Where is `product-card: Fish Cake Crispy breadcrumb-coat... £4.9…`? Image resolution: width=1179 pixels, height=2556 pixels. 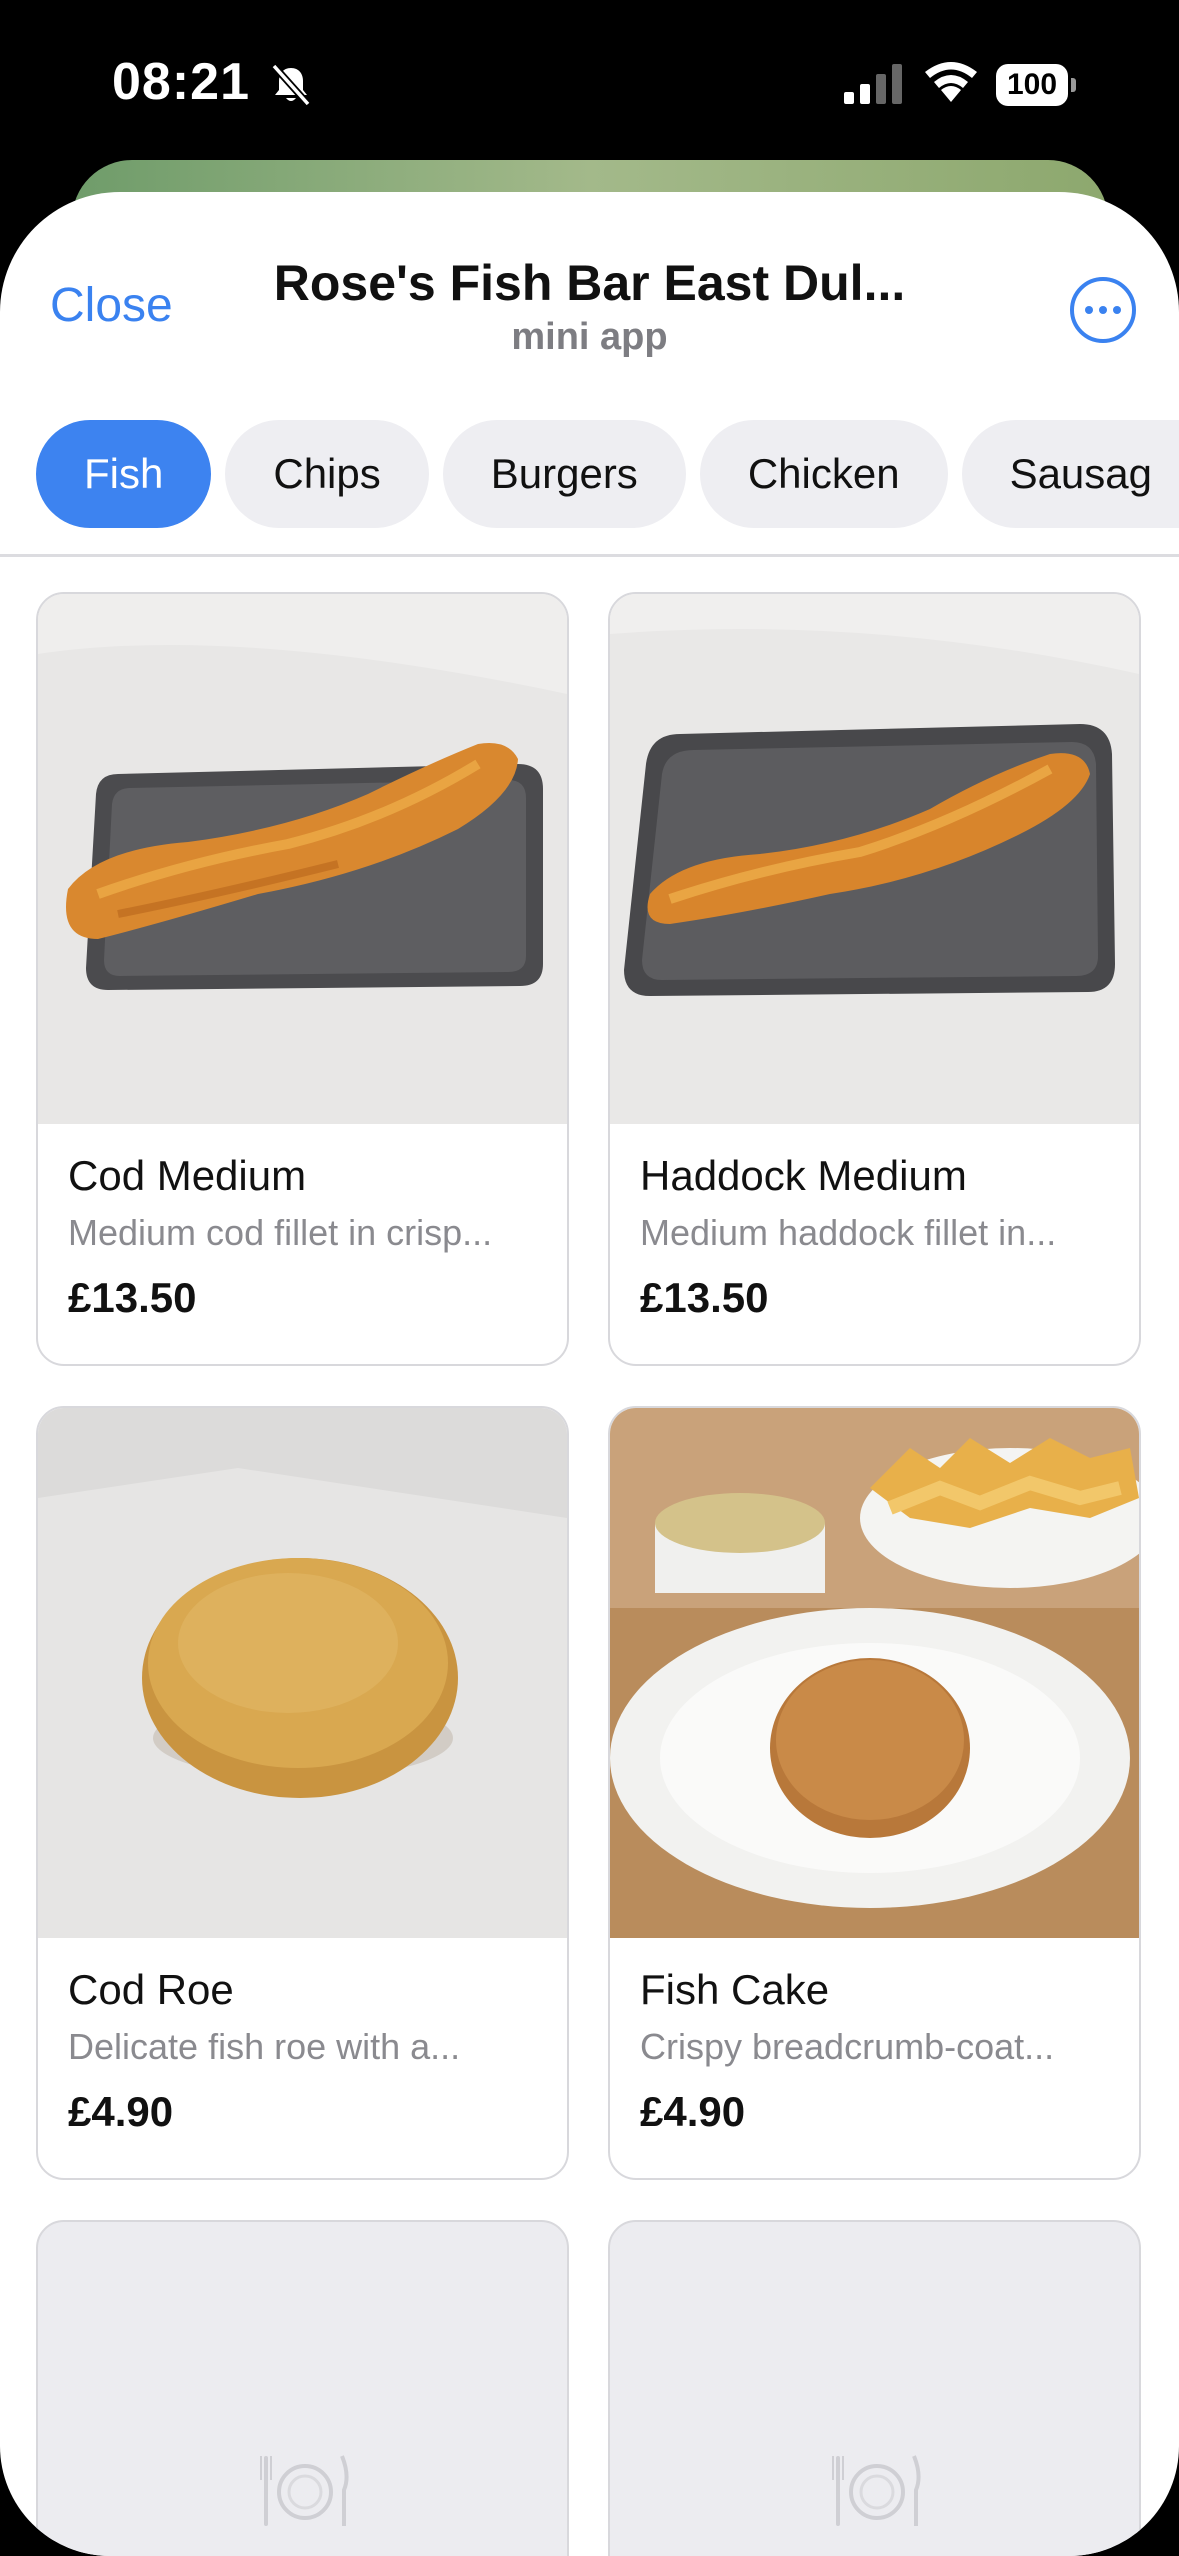
product-card: Fish Cake Crispy breadcrumb-coat... £4.9… is located at coordinates (874, 1793).